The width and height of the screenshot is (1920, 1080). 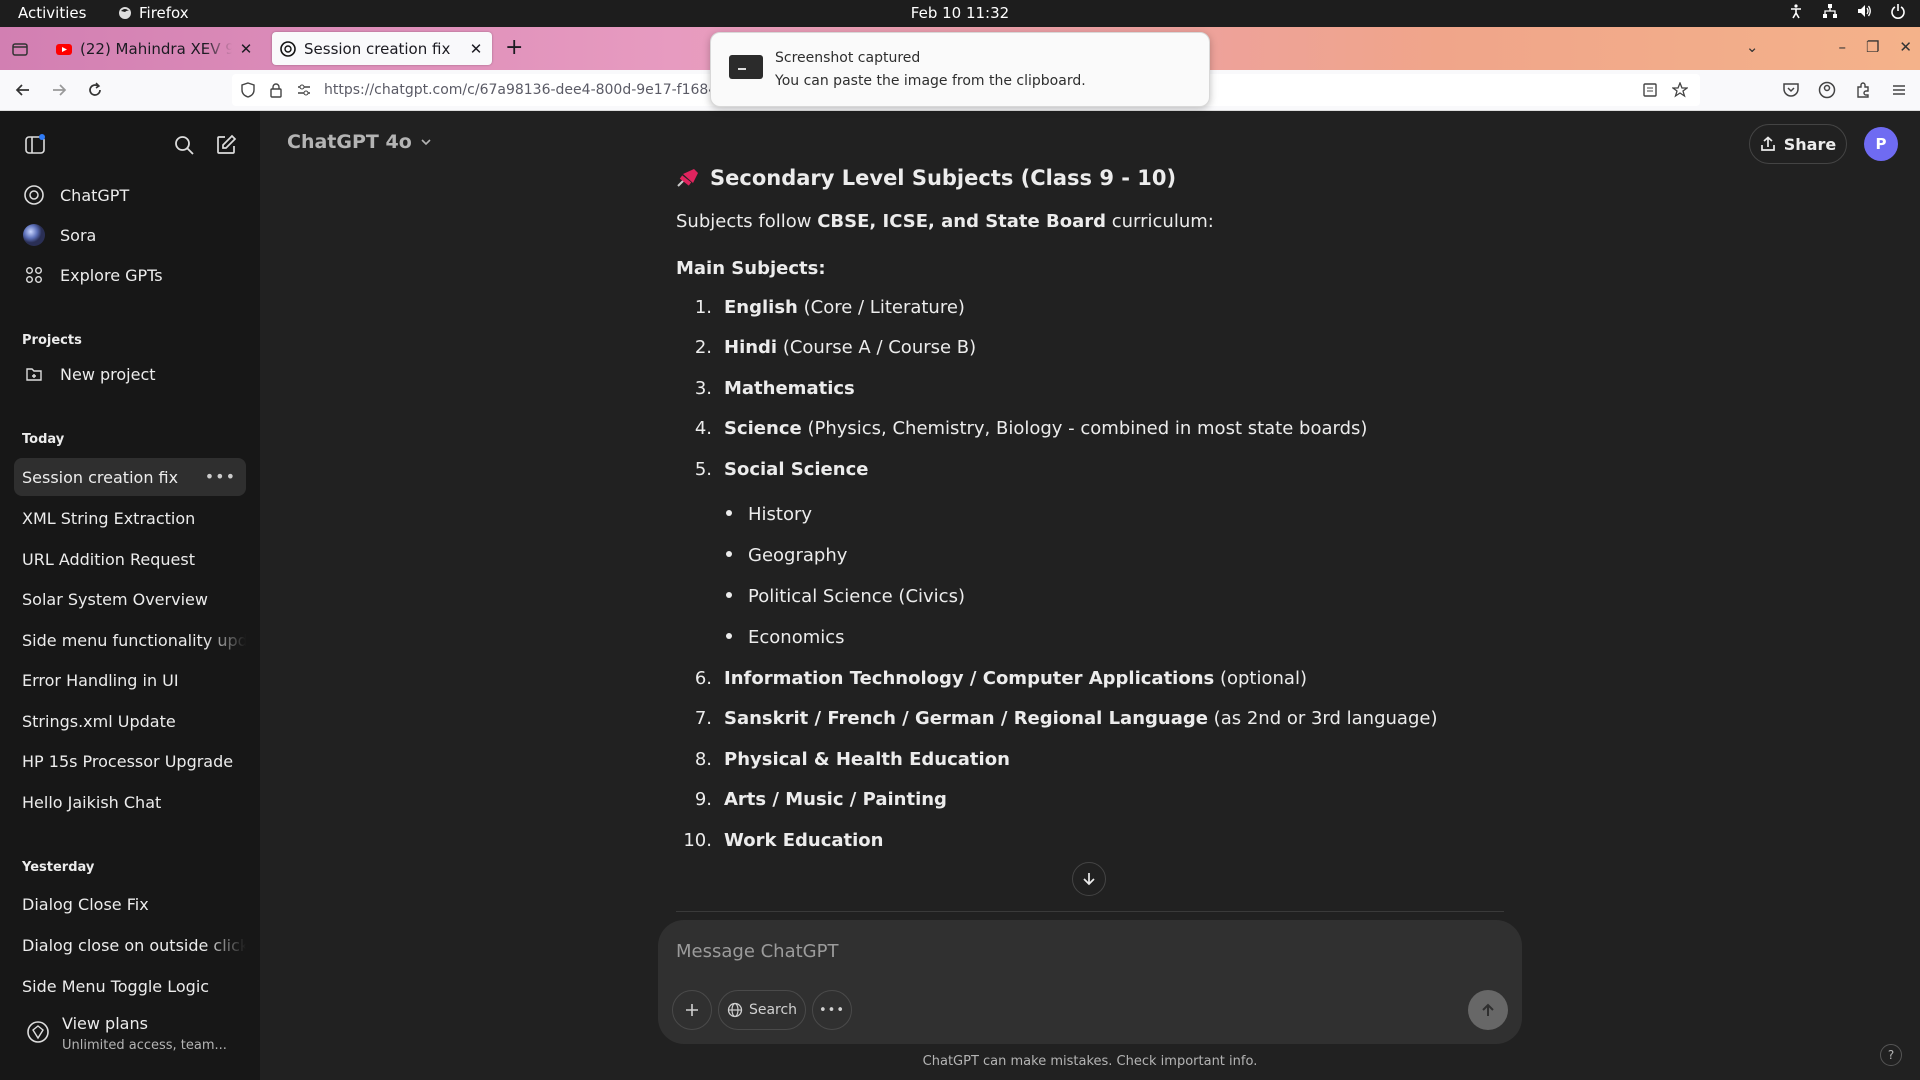 What do you see at coordinates (130, 235) in the screenshot?
I see `sidebar-item-sora: Sora` at bounding box center [130, 235].